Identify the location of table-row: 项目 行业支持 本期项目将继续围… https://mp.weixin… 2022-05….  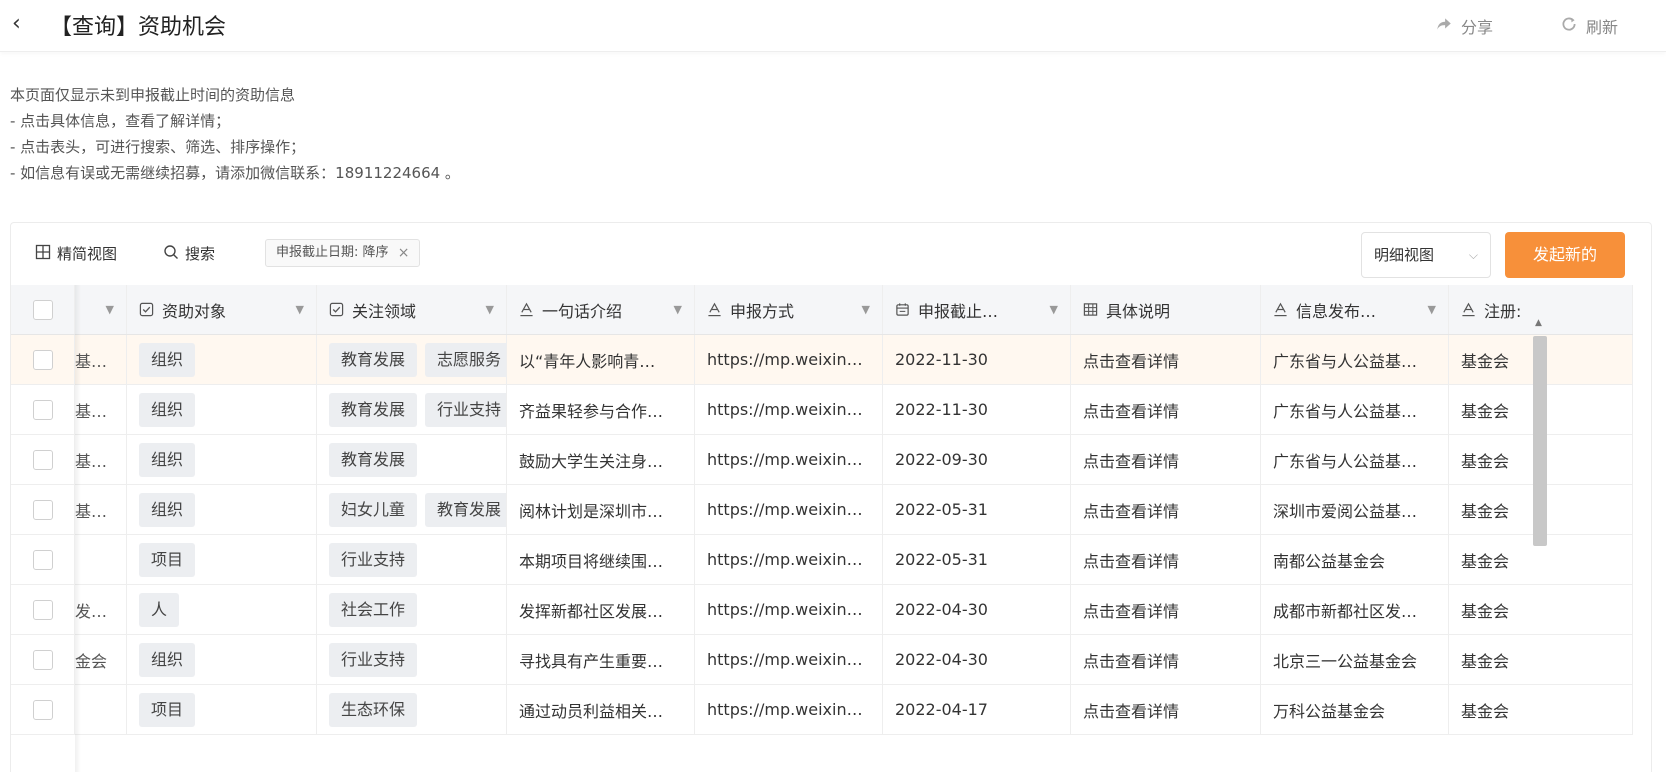
(822, 560).